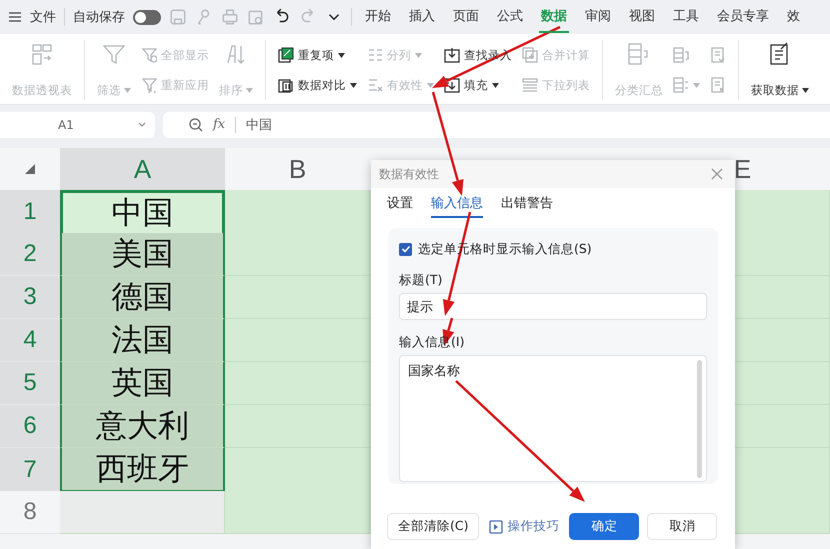  What do you see at coordinates (553, 418) in the screenshot?
I see `message-input-field: 国家名称` at bounding box center [553, 418].